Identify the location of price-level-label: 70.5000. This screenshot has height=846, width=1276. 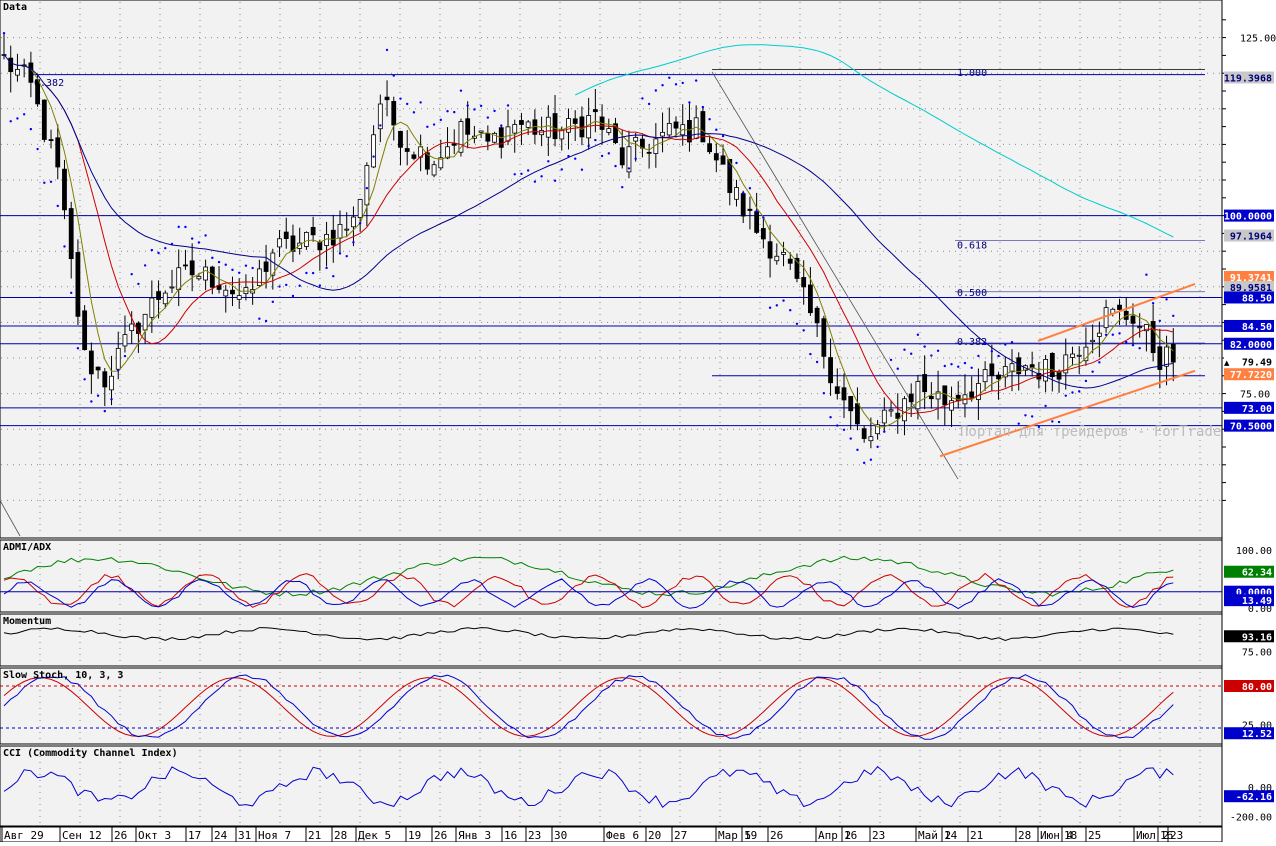
(1251, 427).